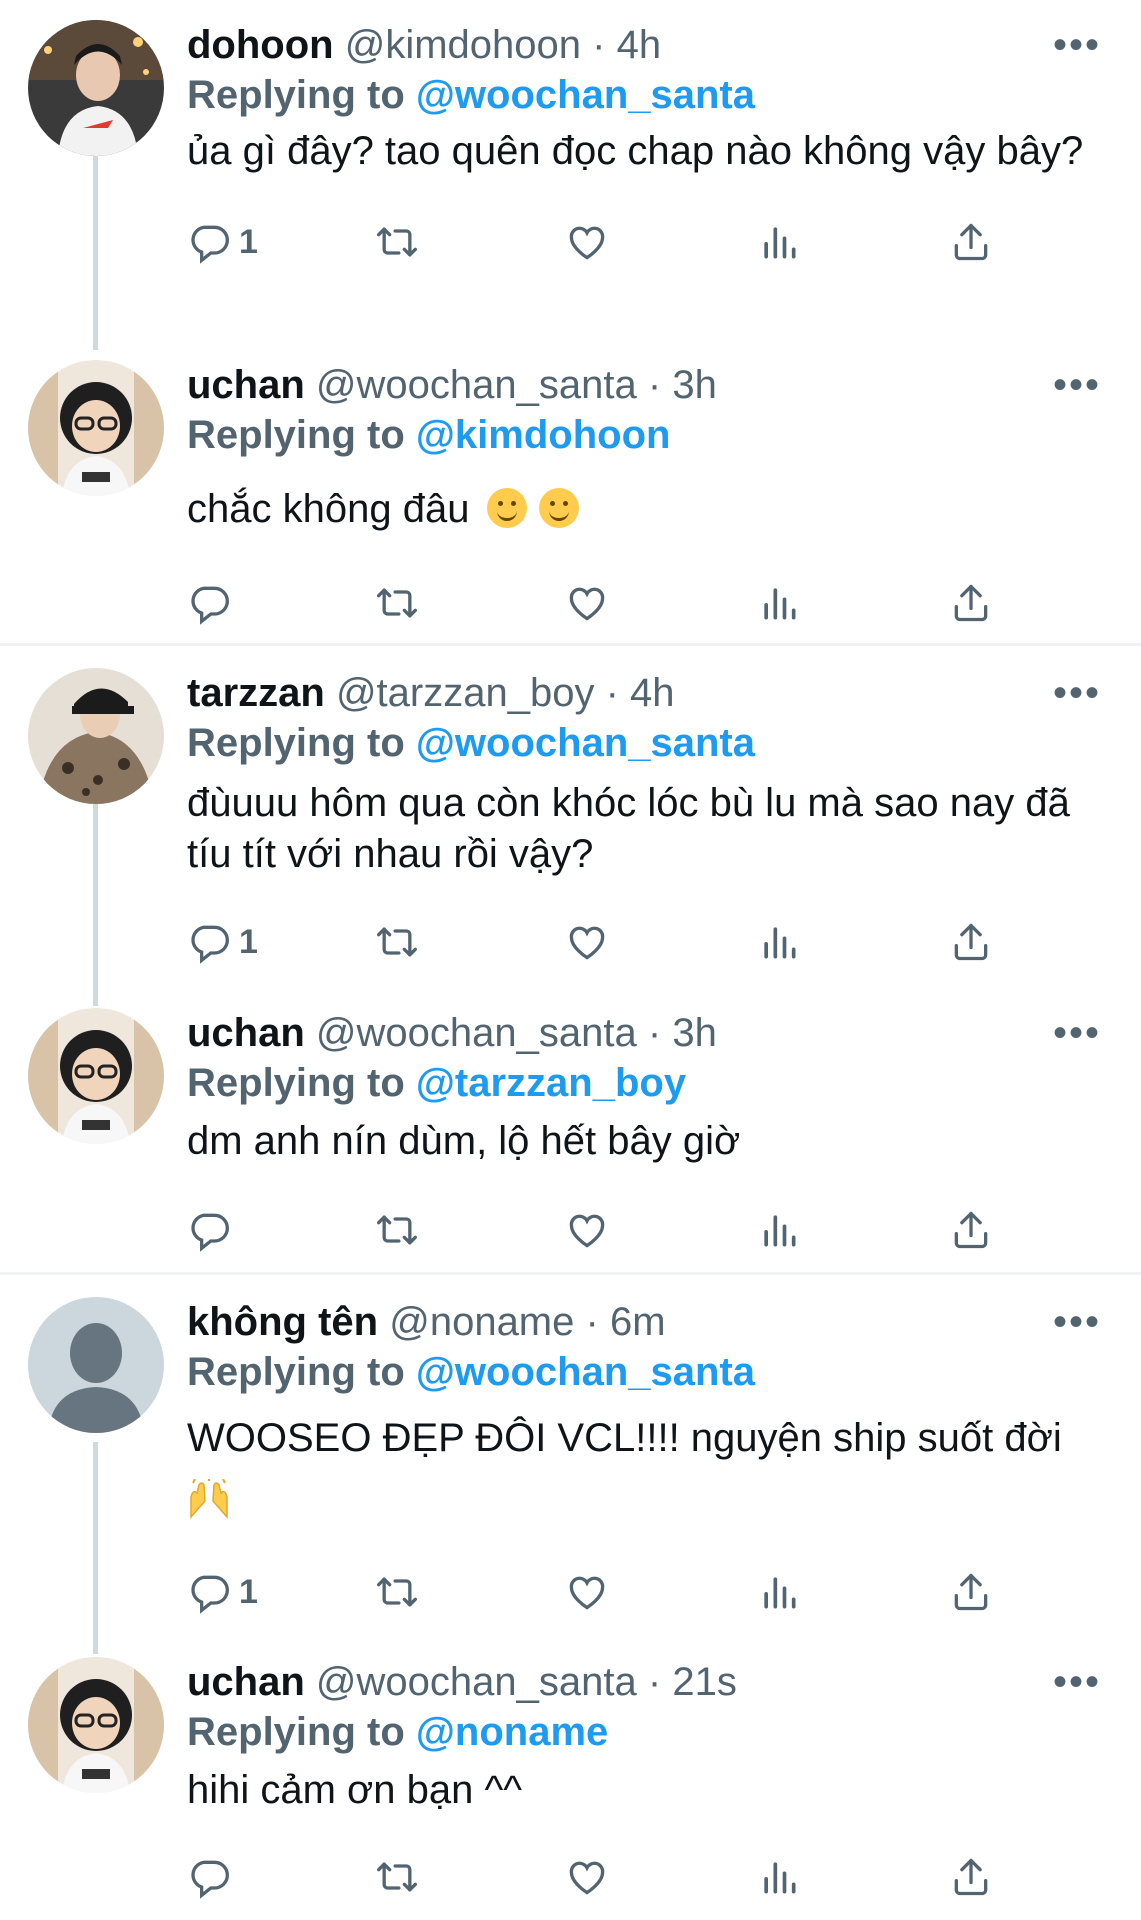  Describe the element at coordinates (296, 1083) in the screenshot. I see `replying-to-label: Replying to` at that location.